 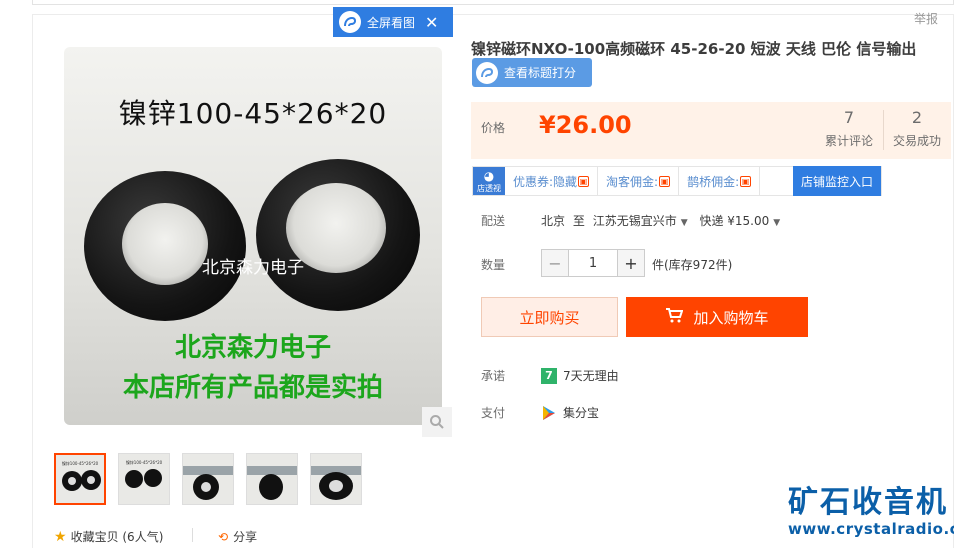 What do you see at coordinates (578, 221) in the screenshot?
I see `ship-to-word: 至` at bounding box center [578, 221].